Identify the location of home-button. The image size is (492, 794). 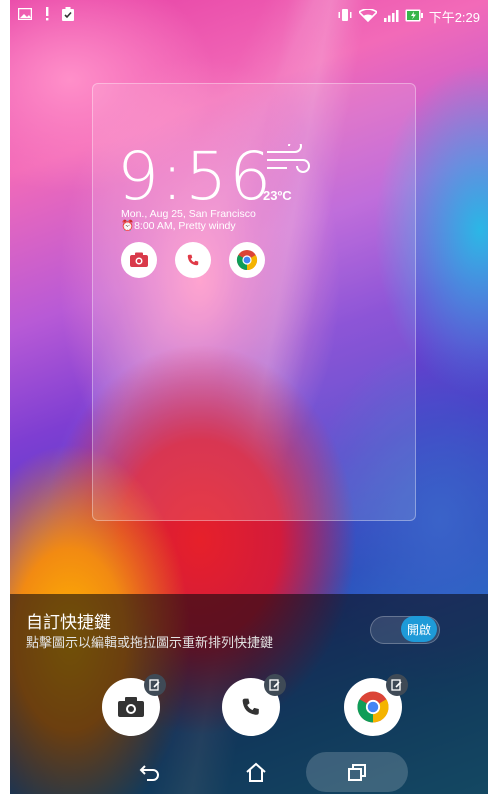
(256, 772).